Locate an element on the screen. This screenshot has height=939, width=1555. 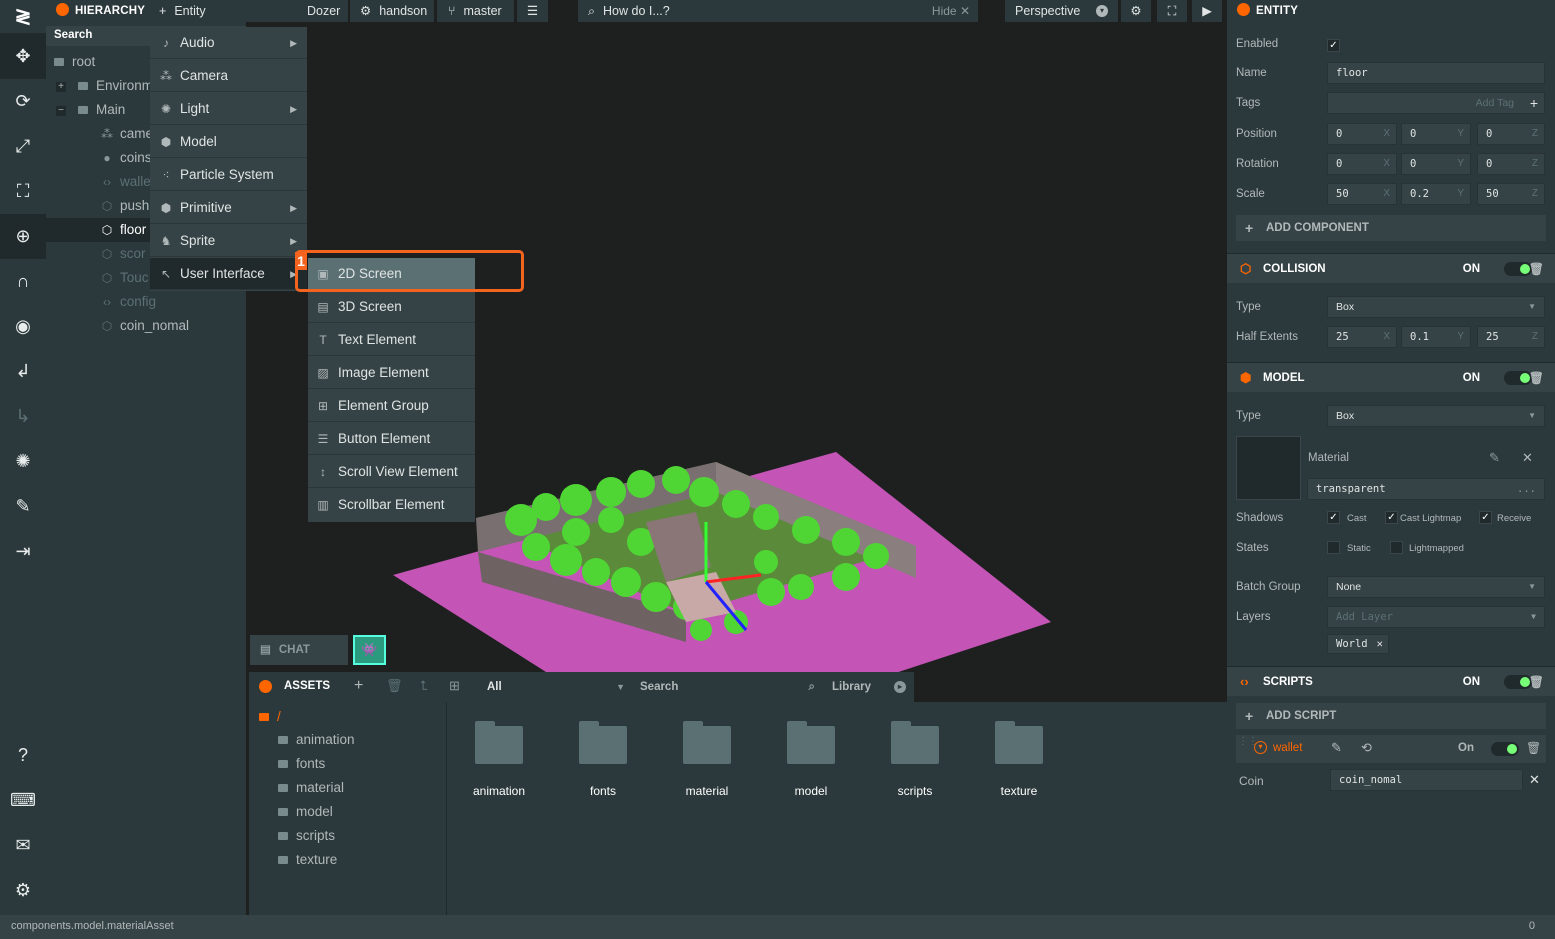
tags-input: Add Tag + is located at coordinates (1436, 103).